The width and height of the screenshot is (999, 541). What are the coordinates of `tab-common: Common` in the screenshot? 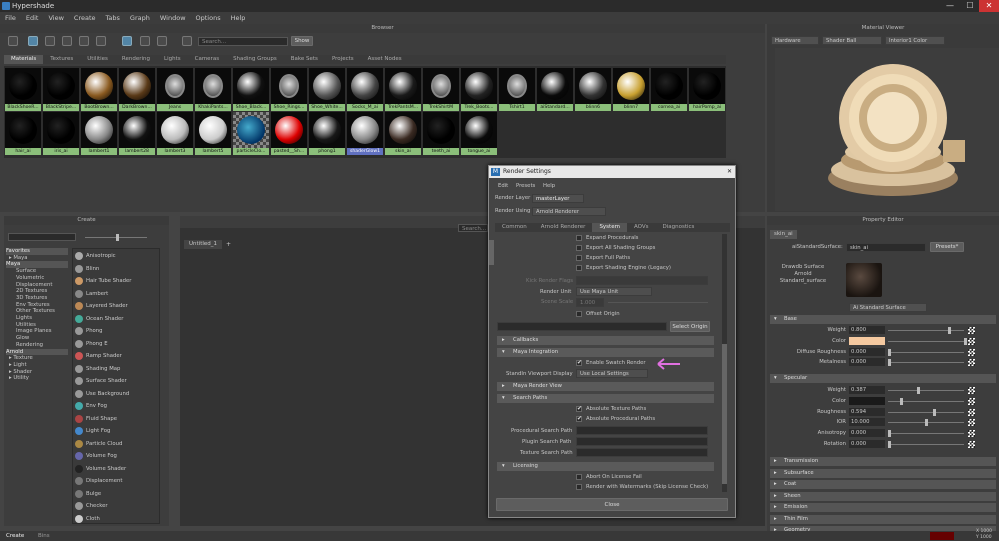 It's located at (514, 227).